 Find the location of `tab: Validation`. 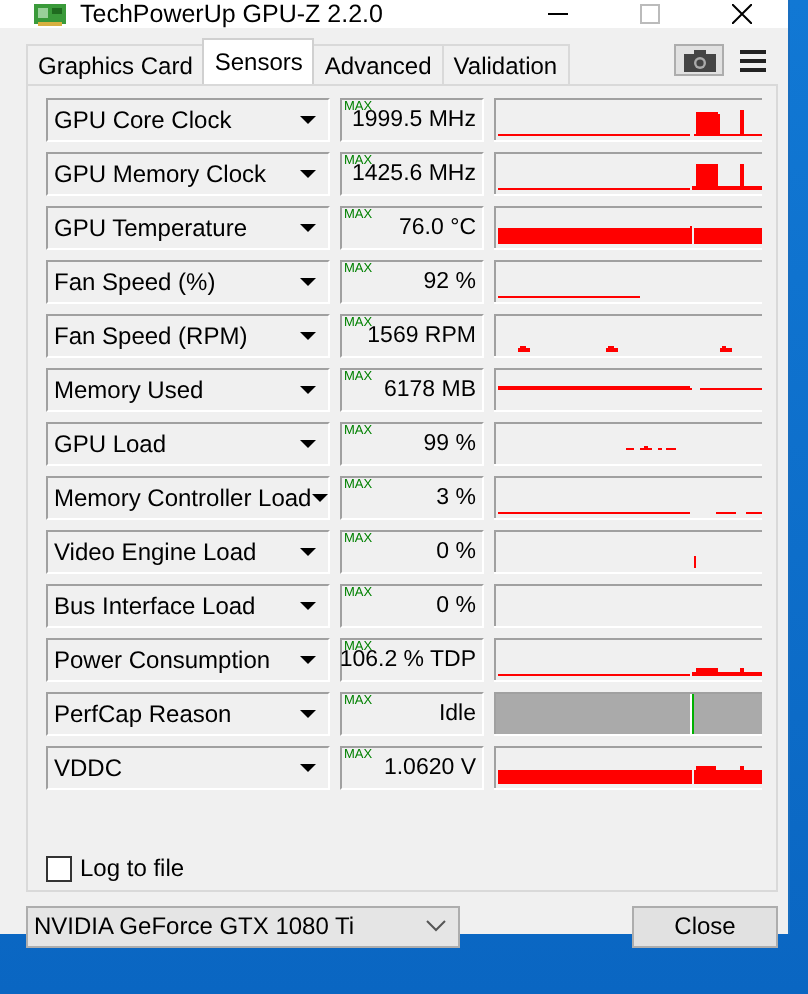

tab: Validation is located at coordinates (505, 64).